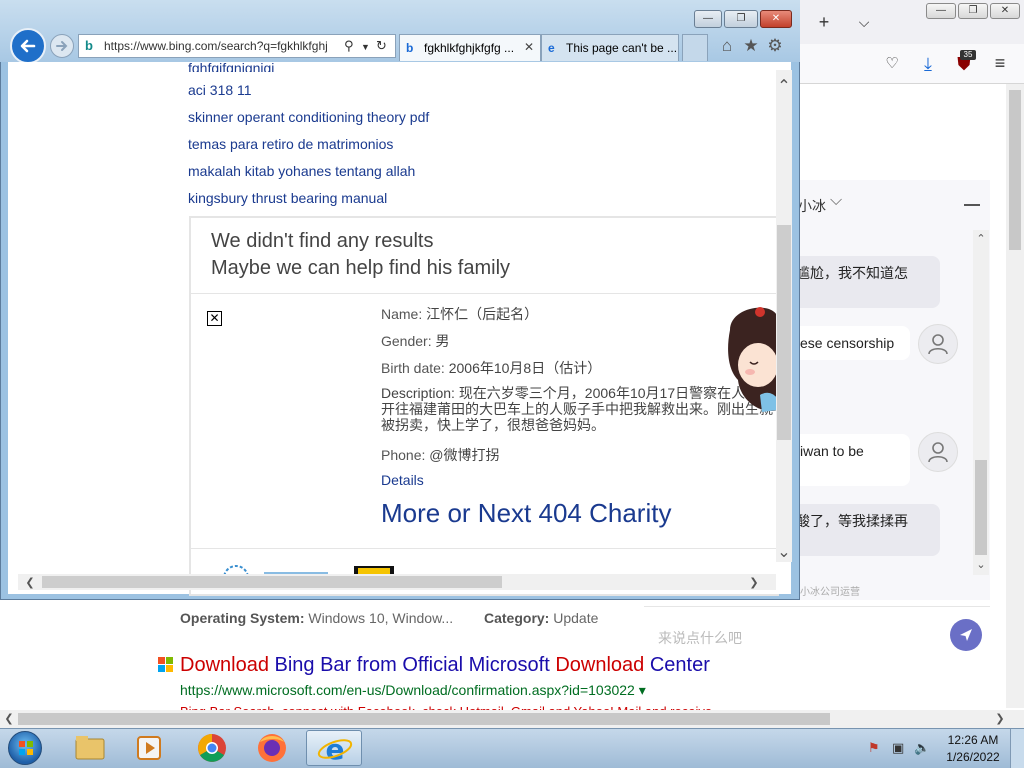 This screenshot has width=1024, height=768. Describe the element at coordinates (403, 455) in the screenshot. I see `field-label: Phone:` at that location.